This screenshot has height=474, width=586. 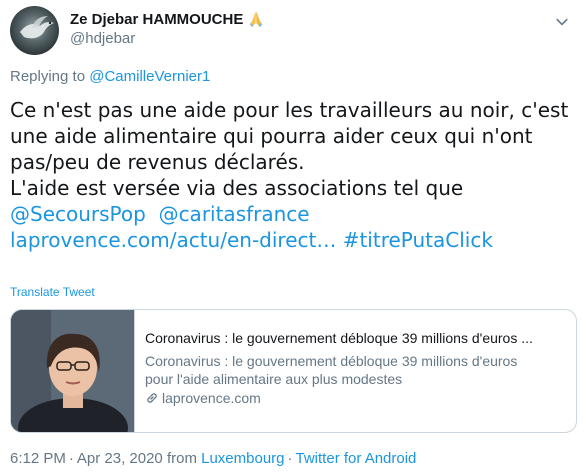 What do you see at coordinates (73, 371) in the screenshot?
I see `card-thumbnail-image` at bounding box center [73, 371].